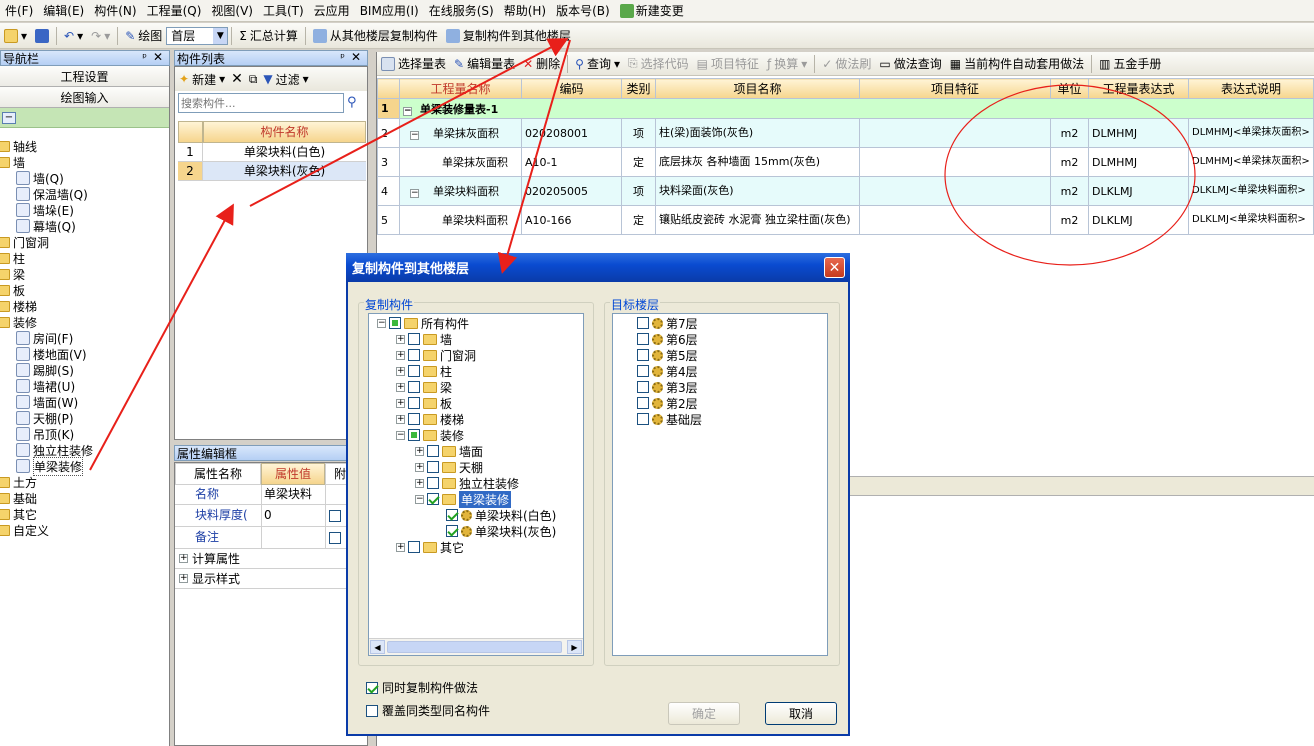  Describe the element at coordinates (389, 10) in the screenshot. I see `menu-bim: BIM应用(I)` at that location.